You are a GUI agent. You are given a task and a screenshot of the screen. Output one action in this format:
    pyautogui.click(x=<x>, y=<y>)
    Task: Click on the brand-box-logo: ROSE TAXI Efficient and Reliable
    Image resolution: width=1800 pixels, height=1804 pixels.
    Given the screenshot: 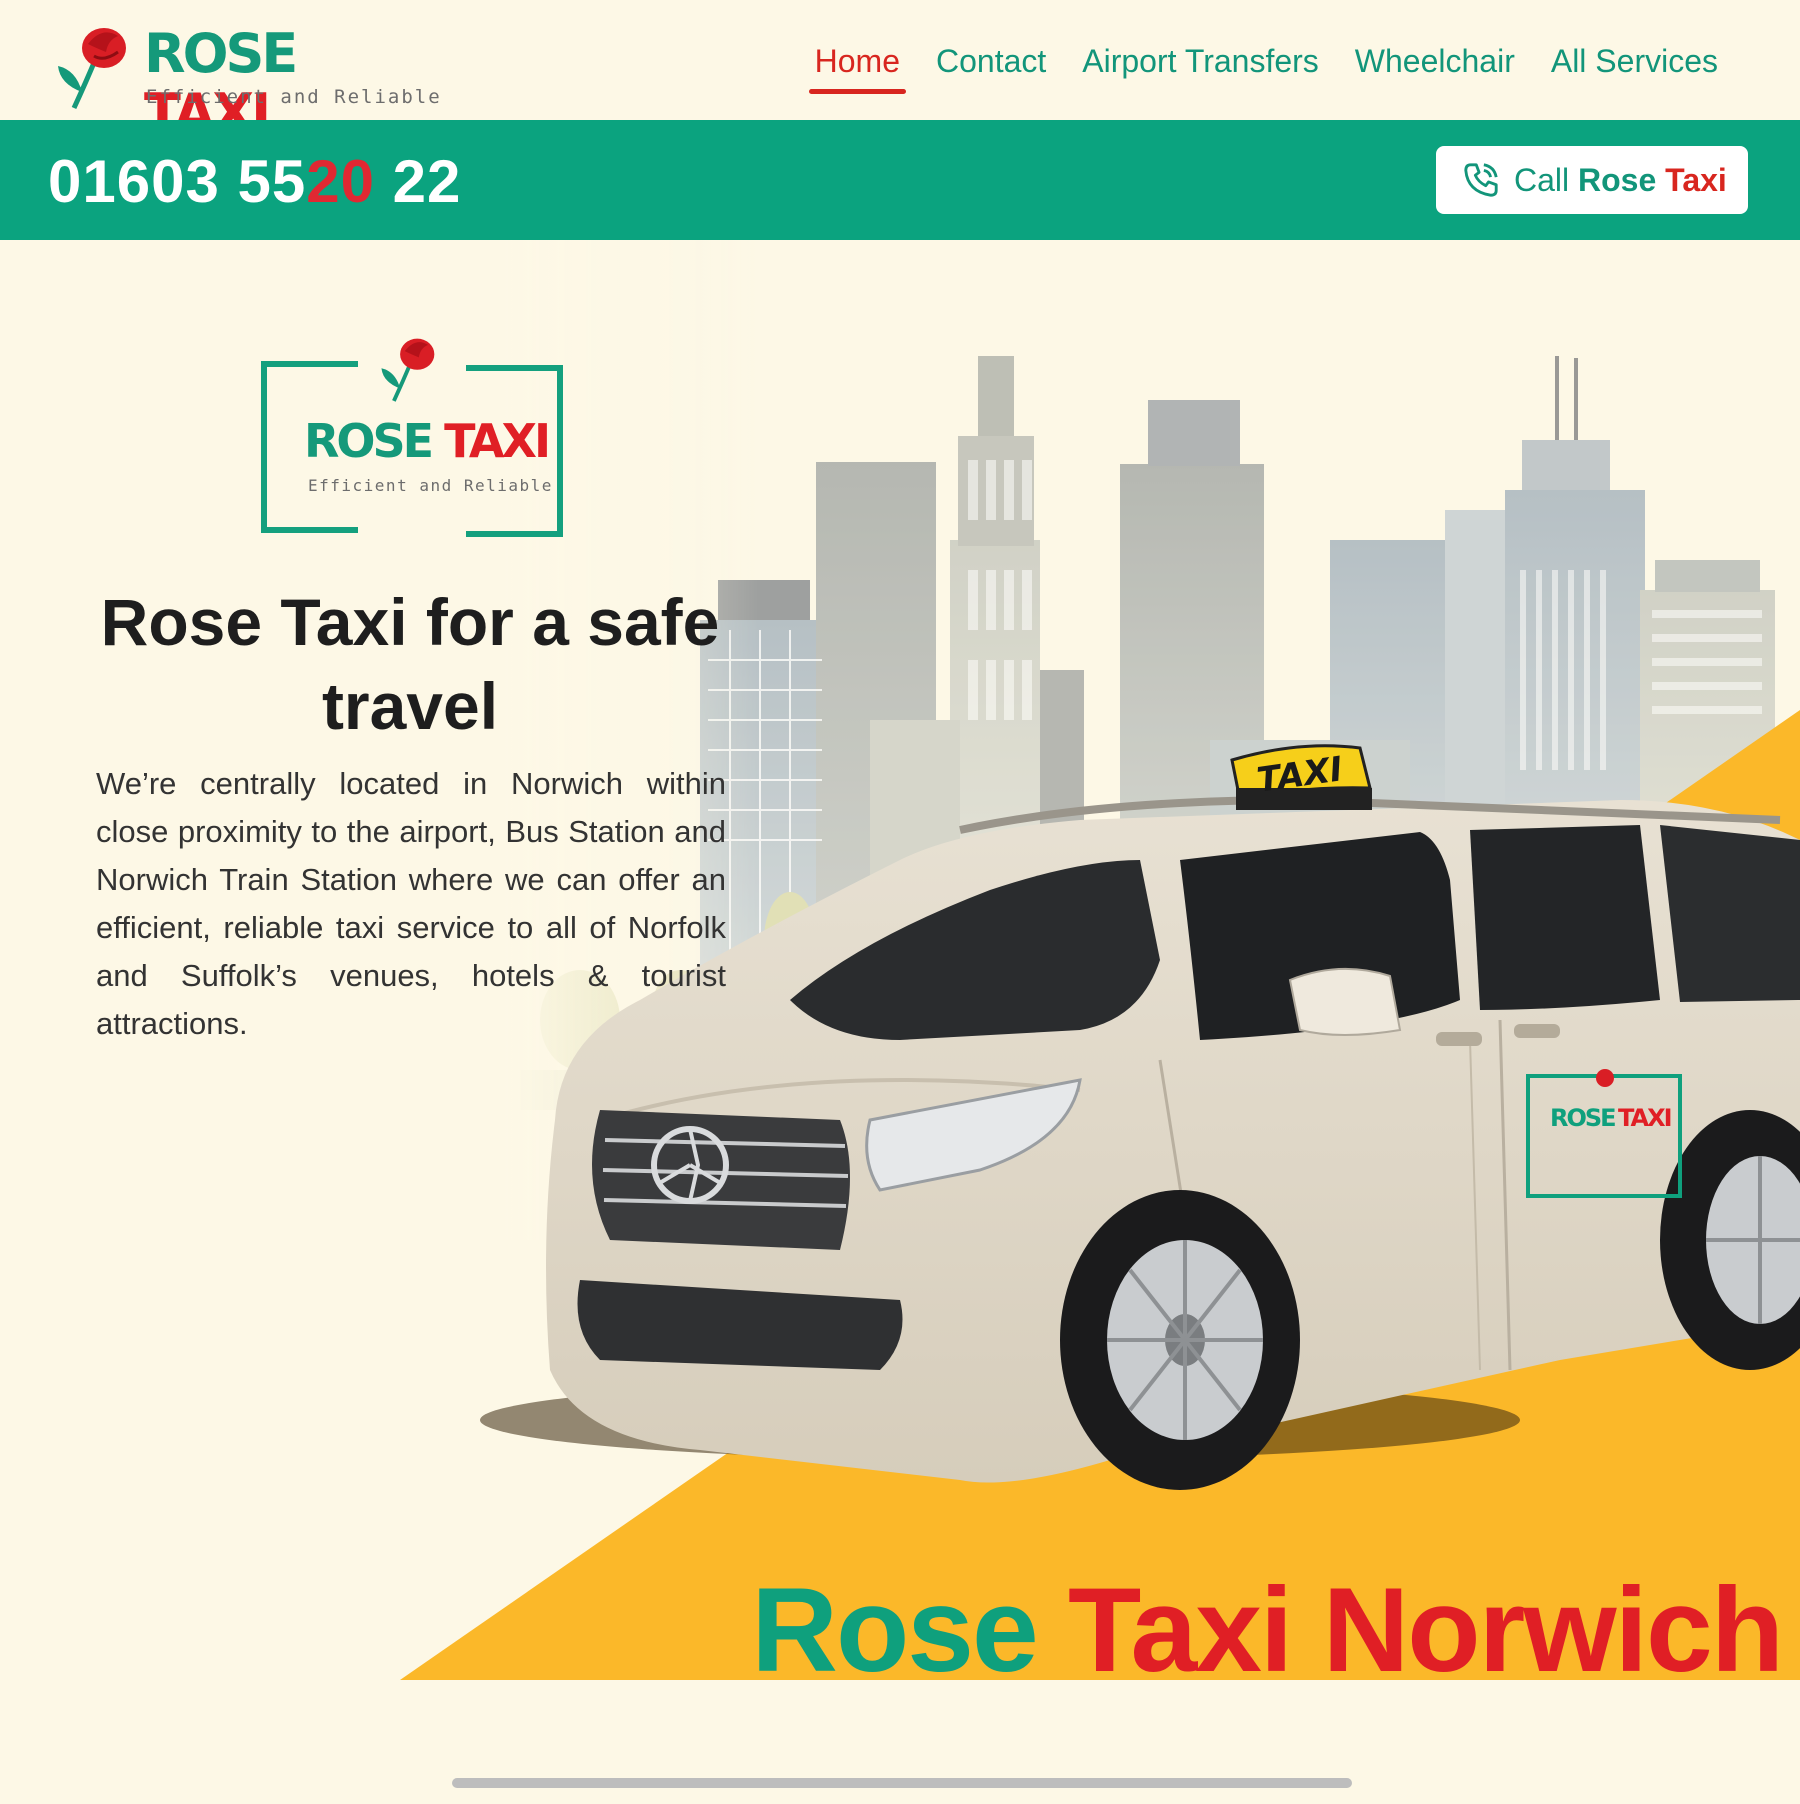 What is the action you would take?
    pyautogui.click(x=412, y=439)
    